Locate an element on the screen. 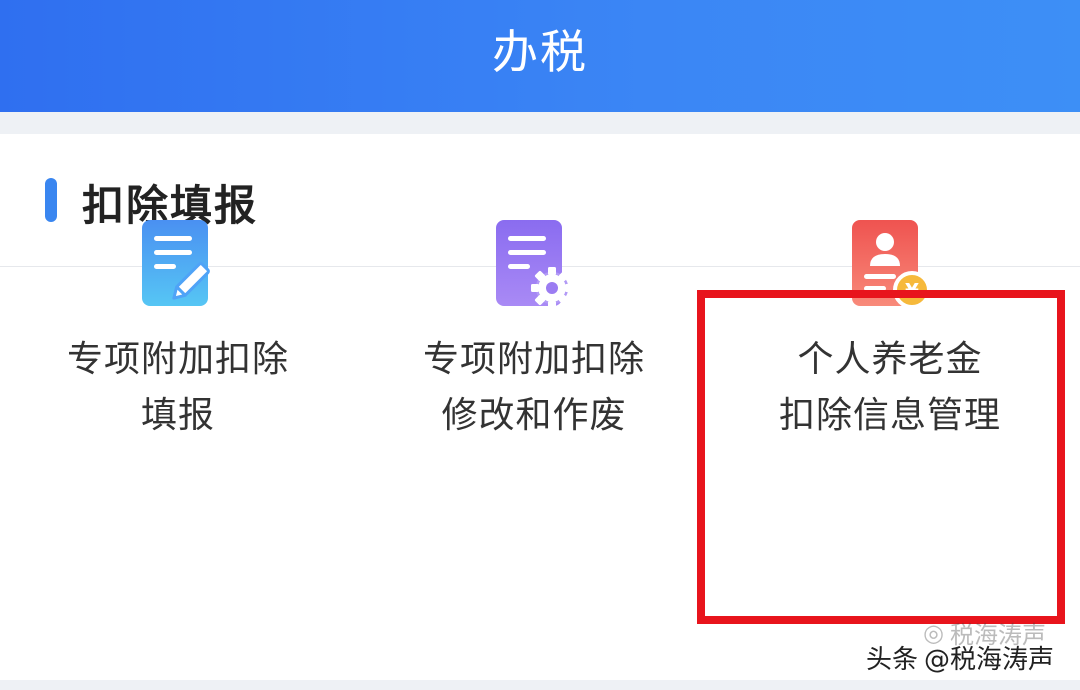 Image resolution: width=1080 pixels, height=690 pixels. source-watermark: 头条 @税海涛声 is located at coordinates (960, 657).